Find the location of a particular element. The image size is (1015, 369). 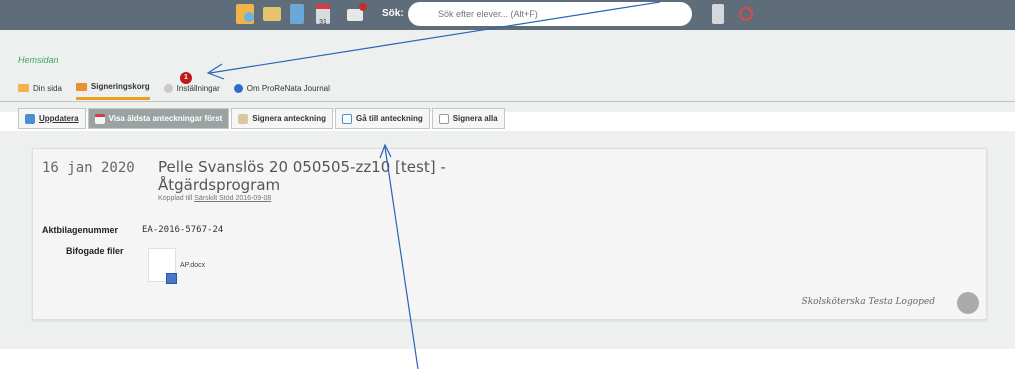

tab-signeringskorg: Signeringskorg is located at coordinates (112, 88).